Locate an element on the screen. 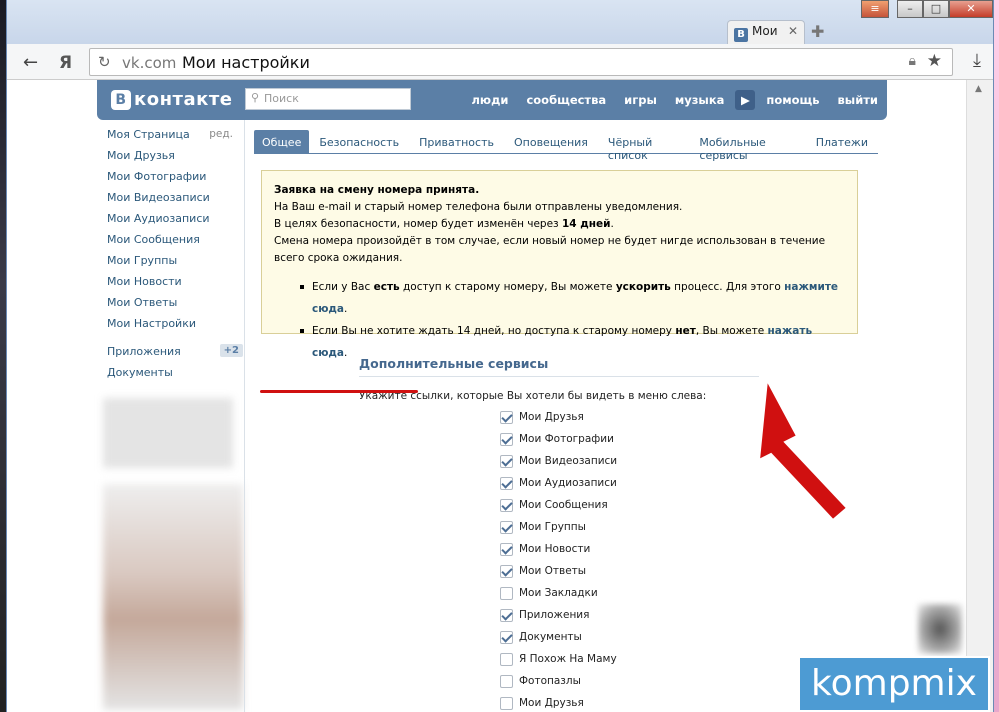  menu-link-option: Мои Аудиозаписи is located at coordinates (558, 487).